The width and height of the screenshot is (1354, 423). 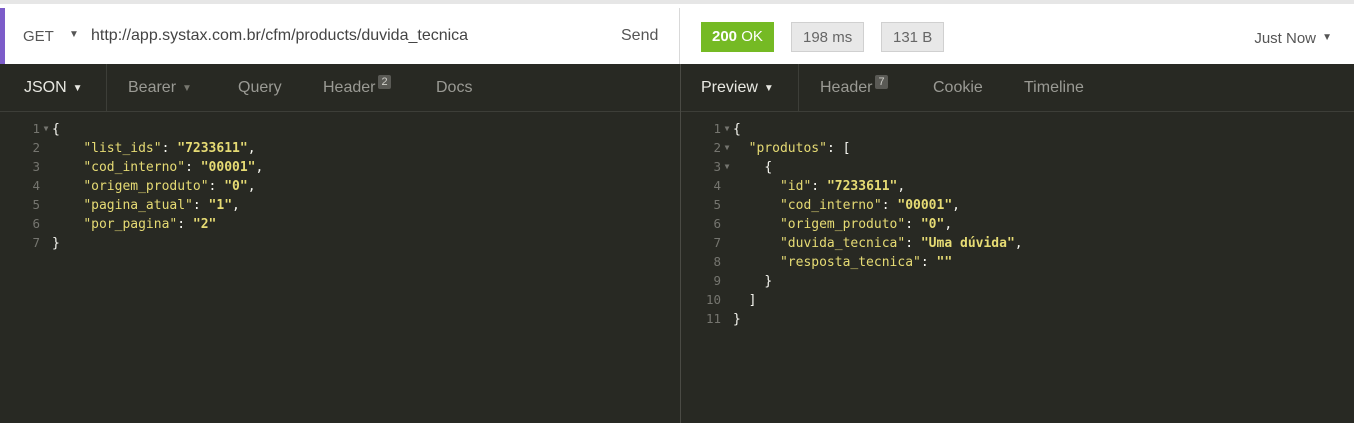 I want to click on json-key: "pagina_atual", so click(x=138, y=205).